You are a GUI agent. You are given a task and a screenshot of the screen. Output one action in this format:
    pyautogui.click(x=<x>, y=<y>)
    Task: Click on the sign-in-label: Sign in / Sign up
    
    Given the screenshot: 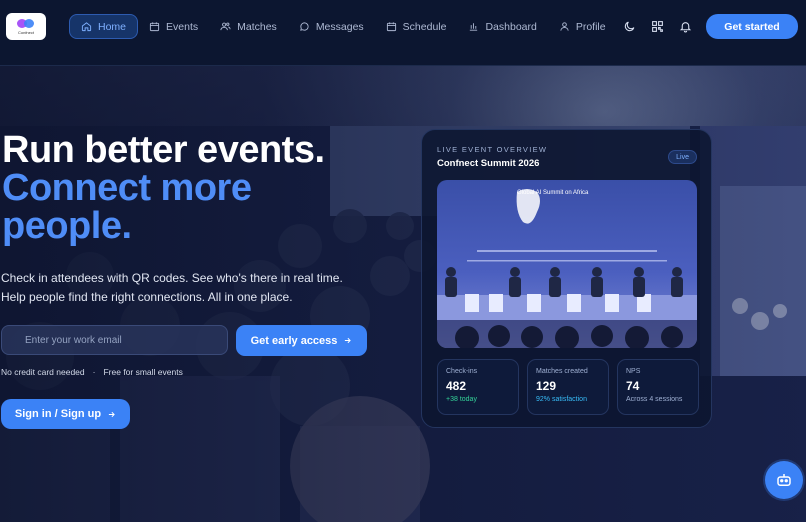 What is the action you would take?
    pyautogui.click(x=58, y=414)
    